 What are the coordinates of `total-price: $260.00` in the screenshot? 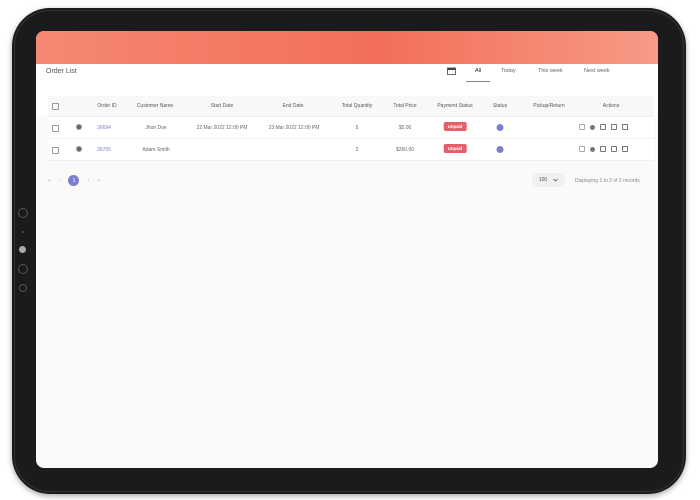 It's located at (405, 150).